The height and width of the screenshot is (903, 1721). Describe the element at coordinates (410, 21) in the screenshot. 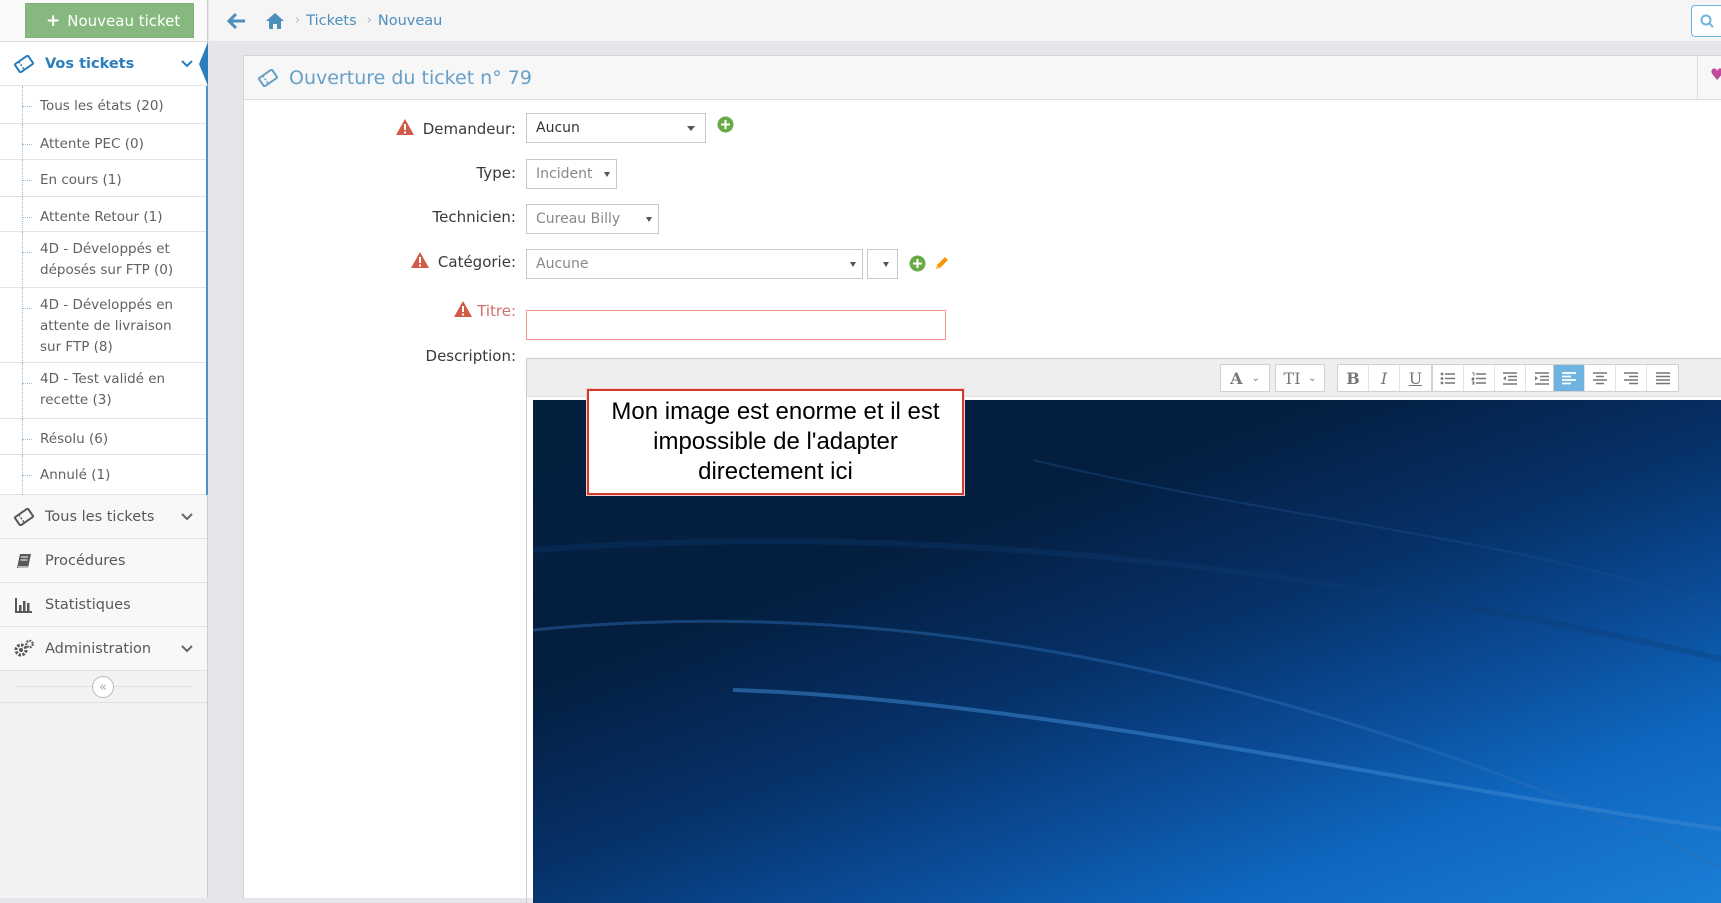

I see `breadcrumb-nouveau: Nouveau` at that location.